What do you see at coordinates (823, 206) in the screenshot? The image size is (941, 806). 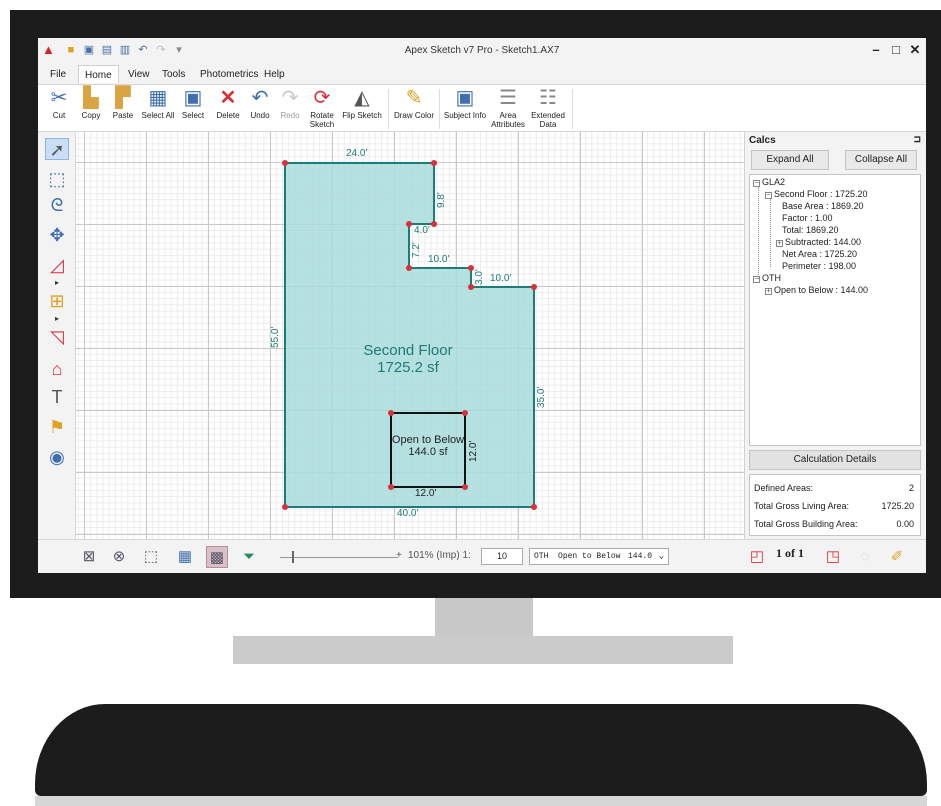 I see `tree-node-base-area: Base Area : 1869.20` at bounding box center [823, 206].